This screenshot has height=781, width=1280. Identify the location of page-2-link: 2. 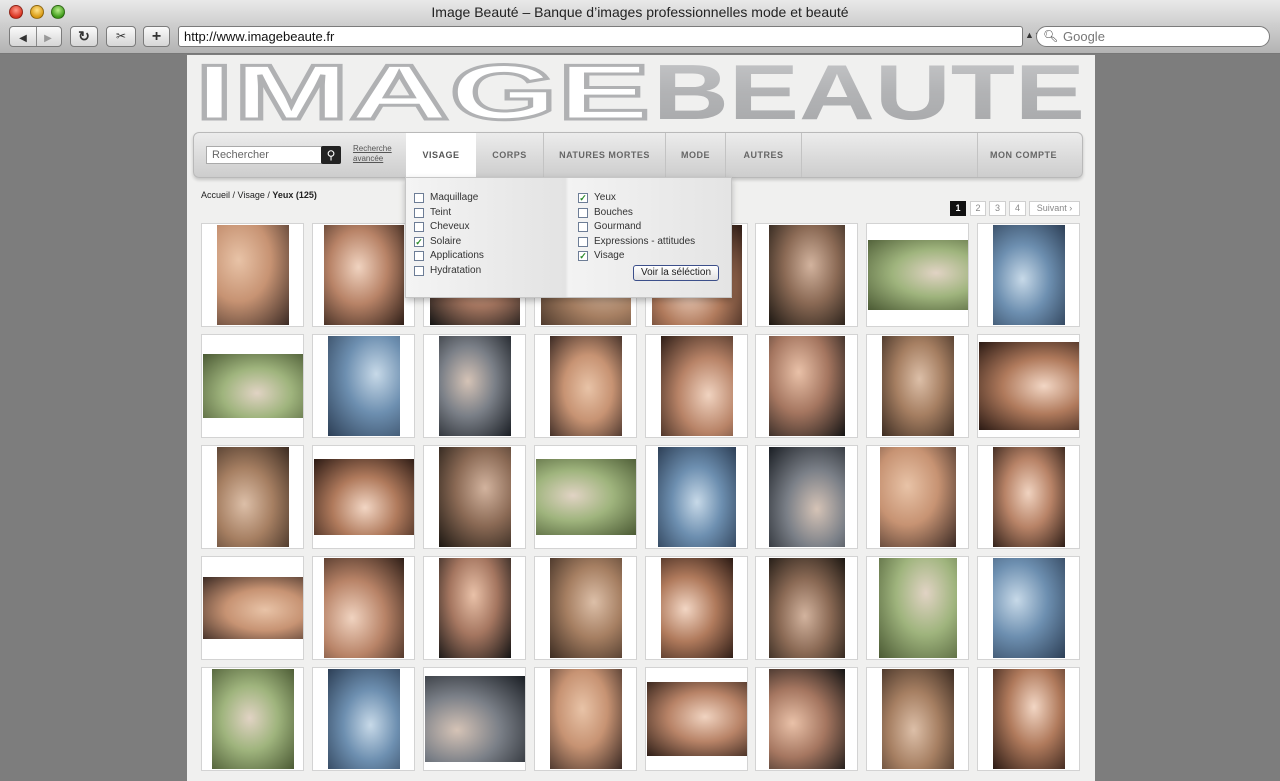
(978, 208).